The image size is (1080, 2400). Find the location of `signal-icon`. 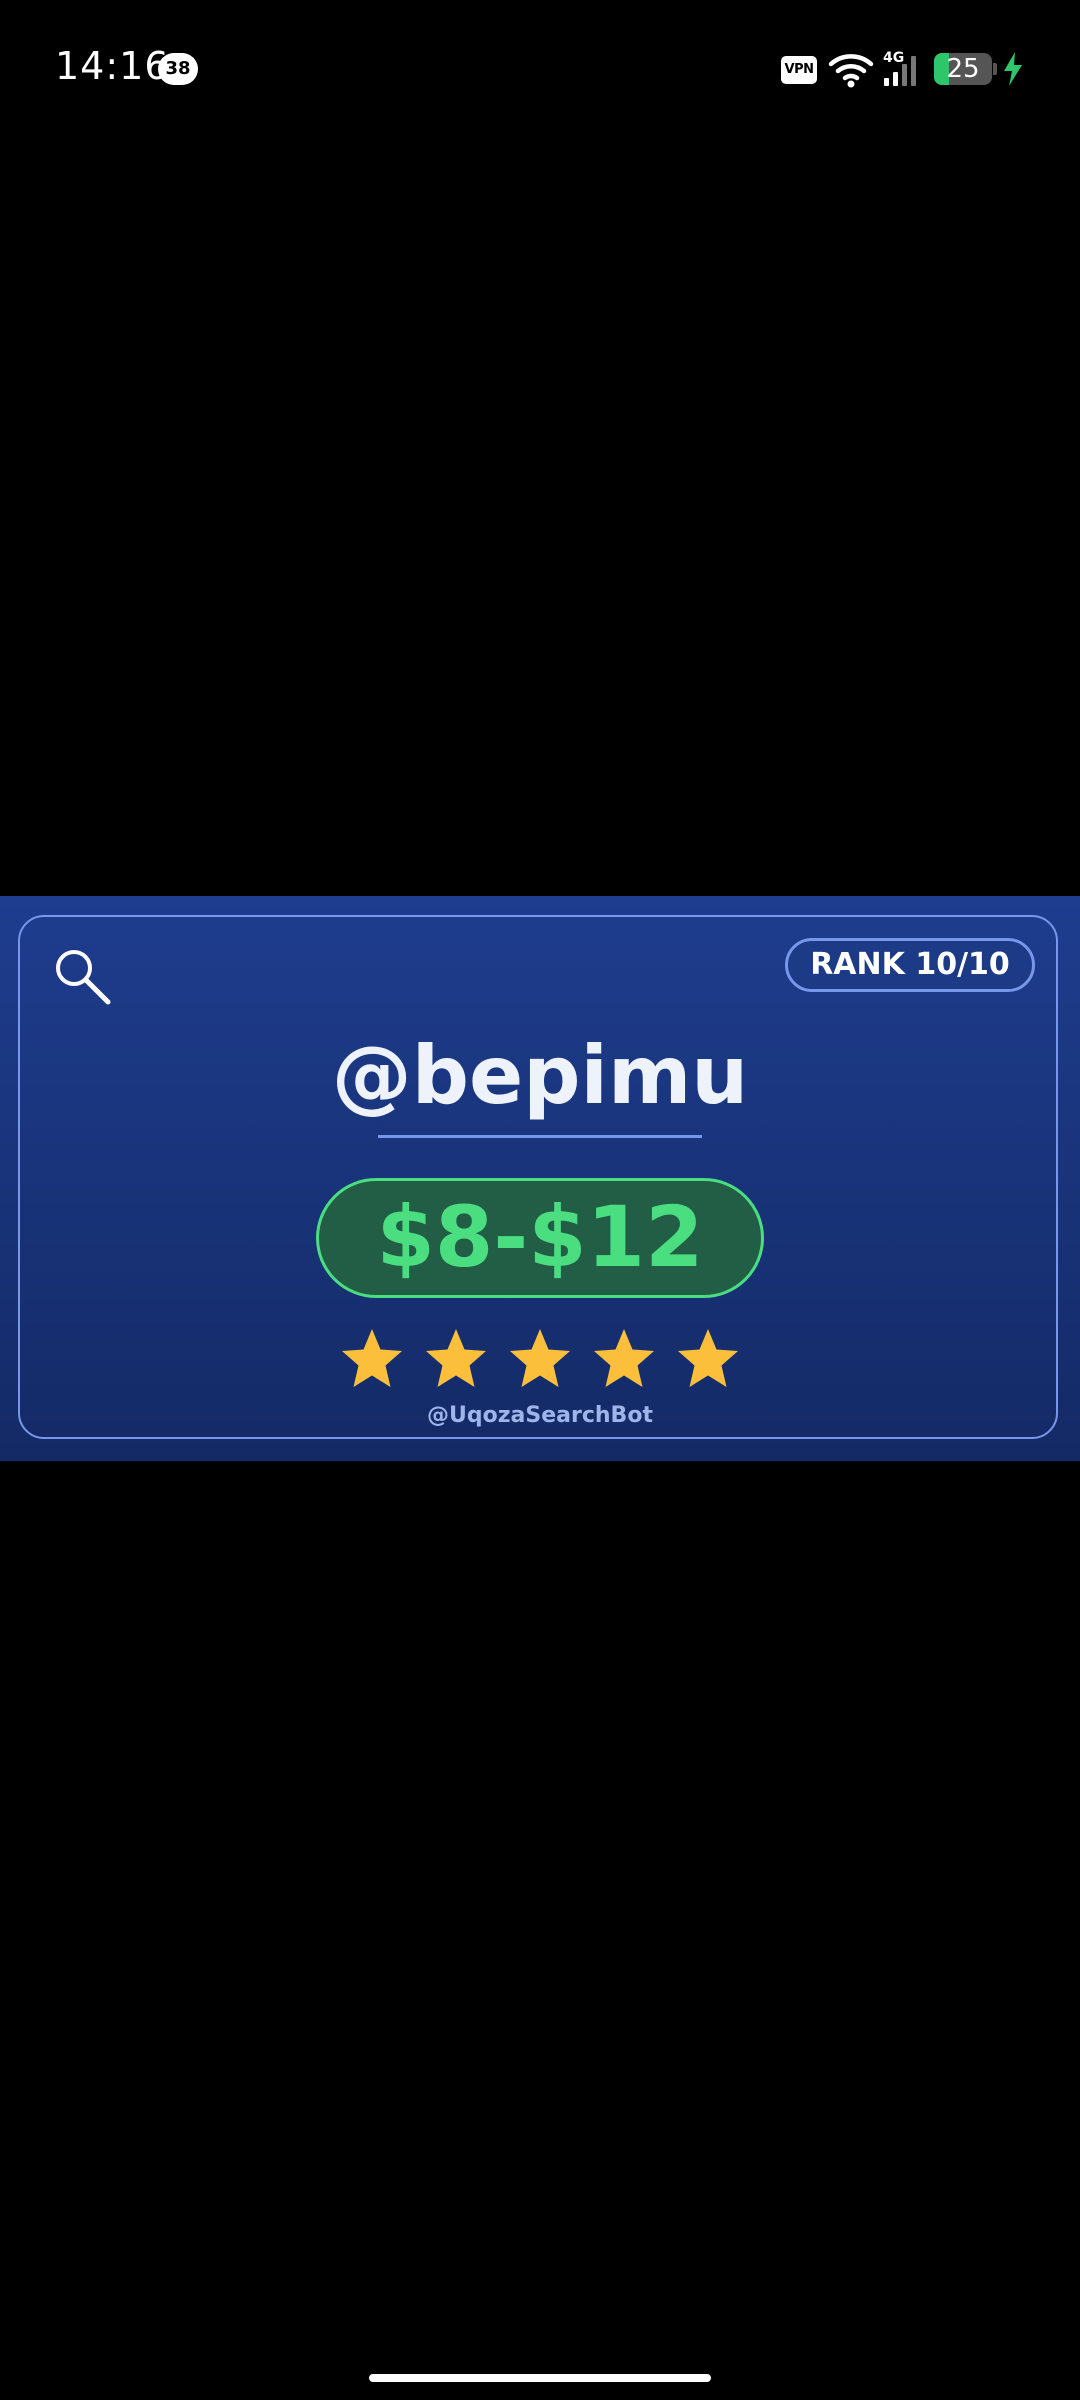

signal-icon is located at coordinates (900, 71).